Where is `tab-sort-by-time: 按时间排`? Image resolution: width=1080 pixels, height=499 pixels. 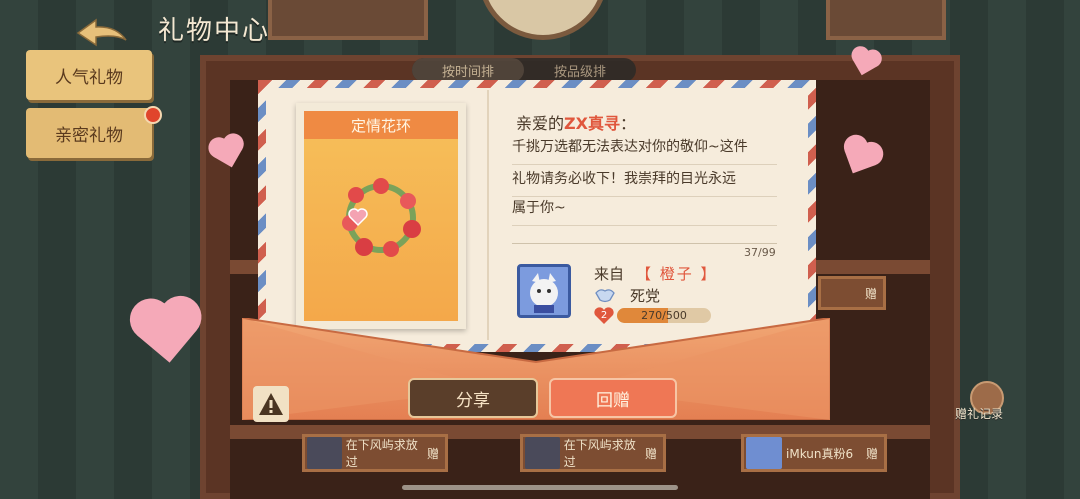 tab-sort-by-time: 按时间排 is located at coordinates (468, 70).